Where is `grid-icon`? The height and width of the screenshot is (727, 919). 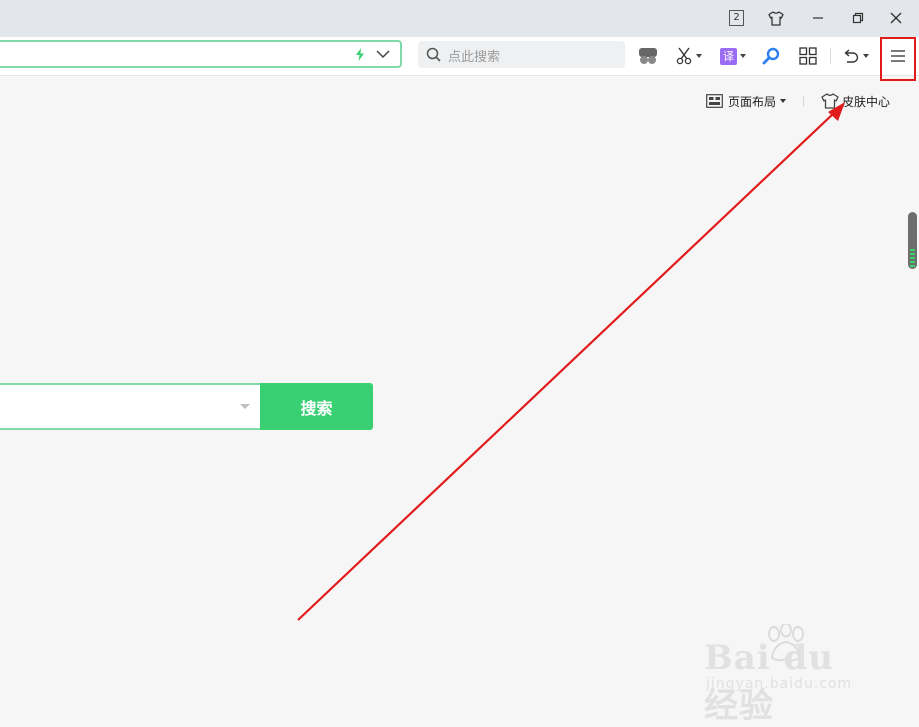
grid-icon is located at coordinates (808, 56).